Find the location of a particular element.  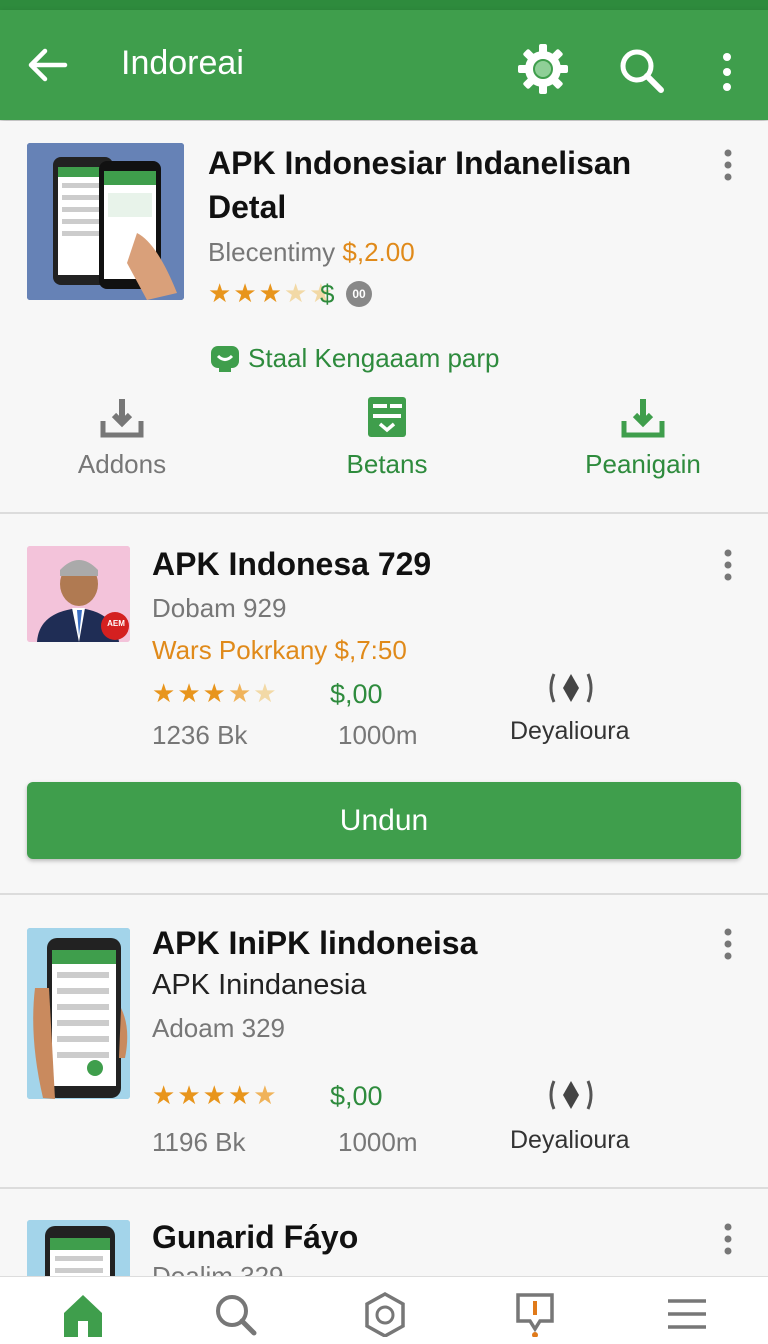

install-button: Undun is located at coordinates (384, 820).